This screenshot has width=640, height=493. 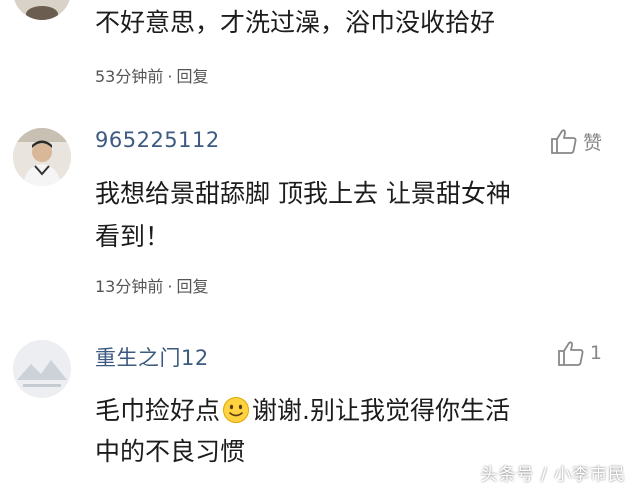 I want to click on comment-text-line-1: 毛巾捡好点 谢谢.别让我觉得你生活, so click(x=355, y=411).